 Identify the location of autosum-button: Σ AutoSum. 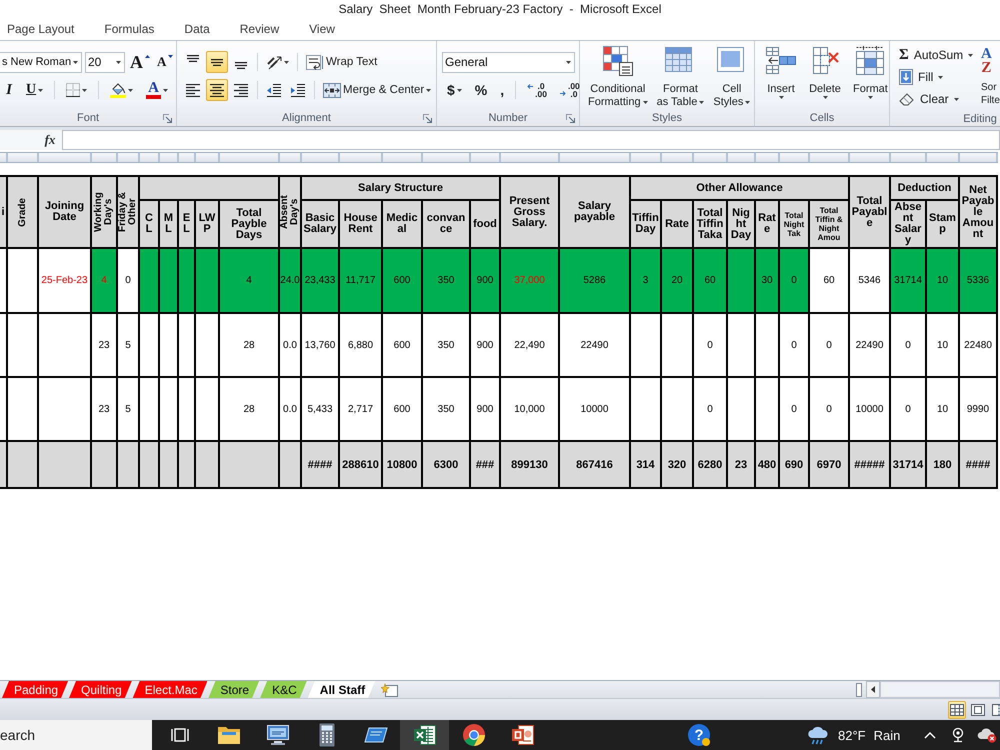
(936, 55).